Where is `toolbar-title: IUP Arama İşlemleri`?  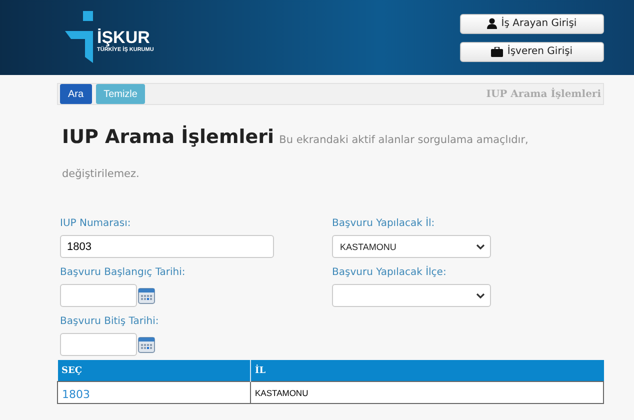
toolbar-title: IUP Arama İşlemleri is located at coordinates (544, 94).